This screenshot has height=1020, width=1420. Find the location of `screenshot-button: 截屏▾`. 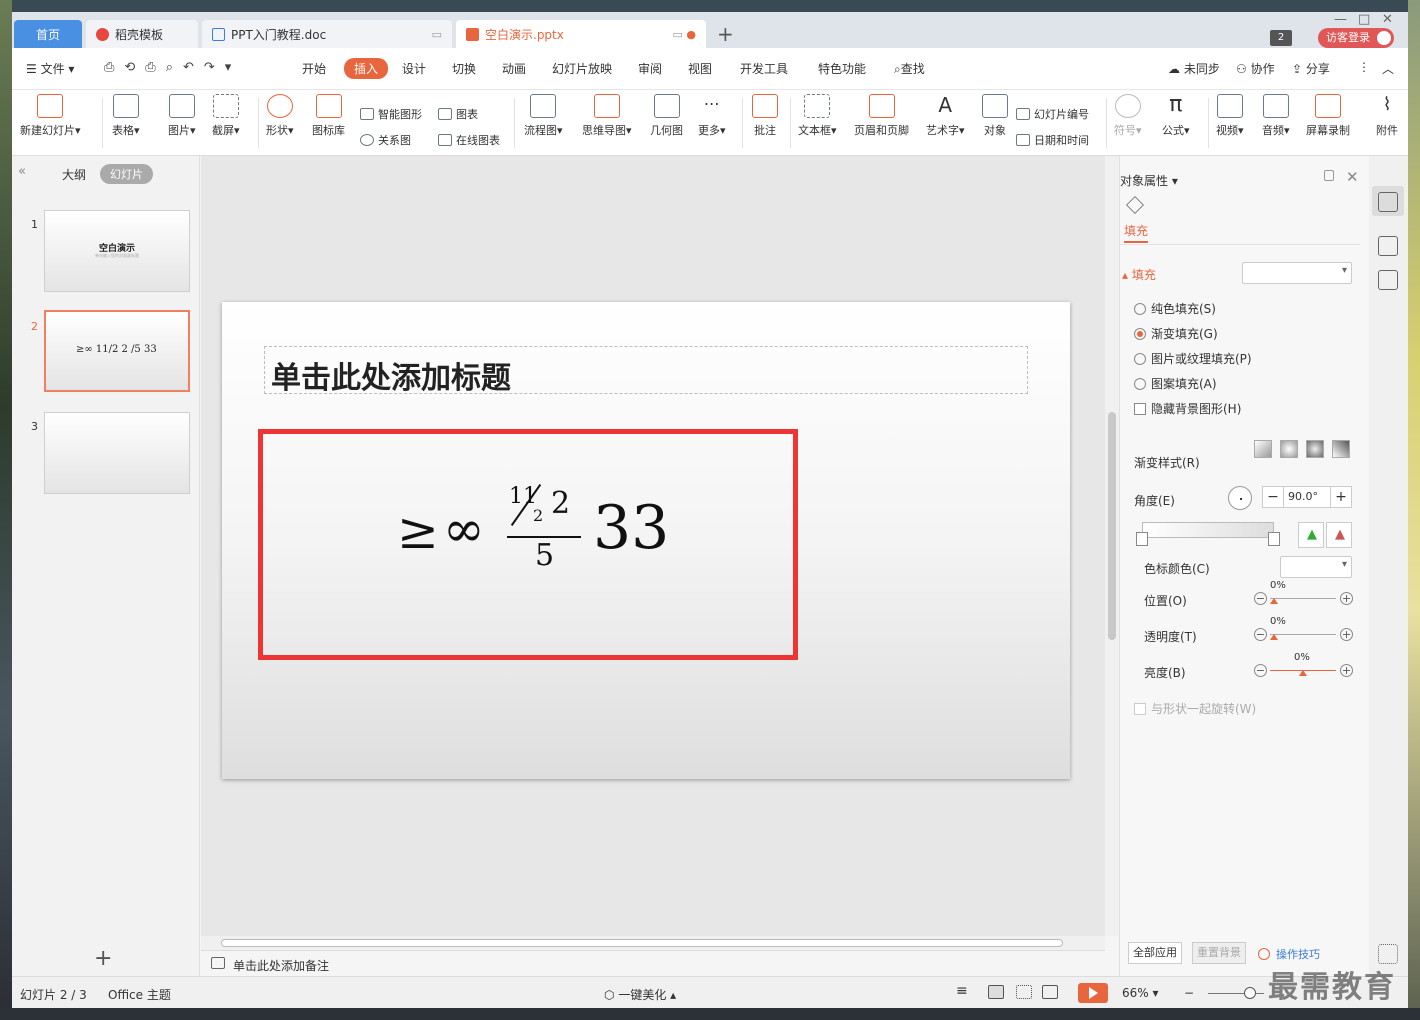

screenshot-button: 截屏▾ is located at coordinates (226, 116).